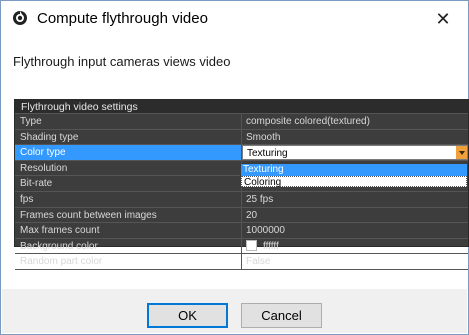 This screenshot has height=335, width=469. I want to click on property-name: Frames count between images, so click(128, 215).